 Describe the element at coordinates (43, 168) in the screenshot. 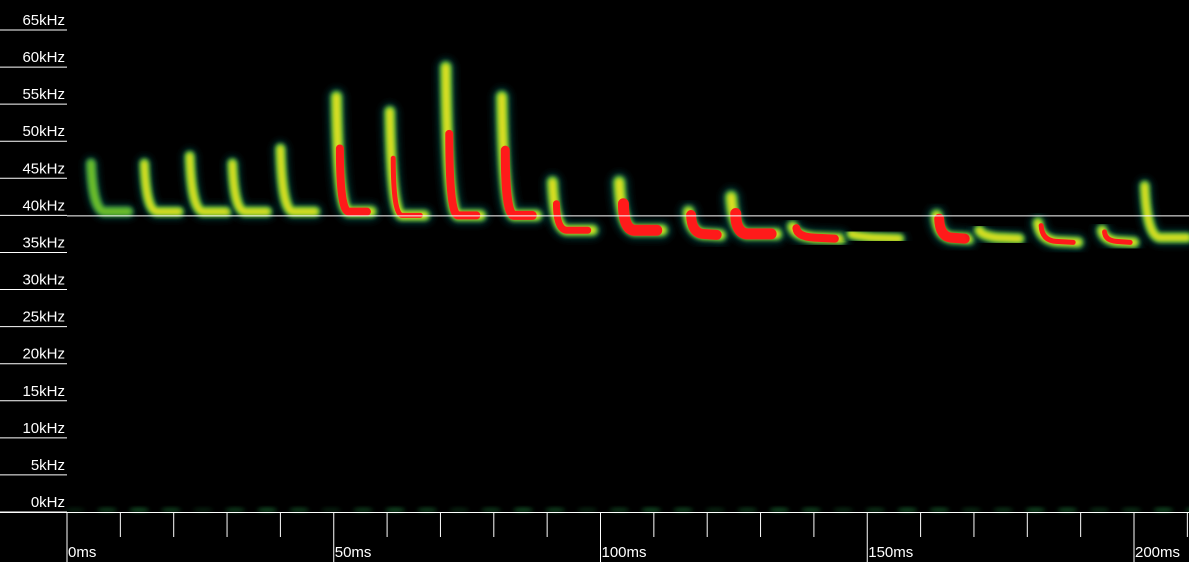

I see `y-tick-label: 45kHz` at that location.